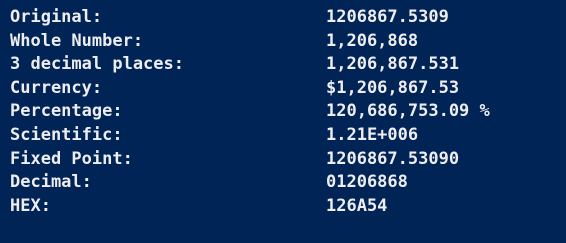  What do you see at coordinates (51, 182) in the screenshot?
I see `row-label: Decimal:` at bounding box center [51, 182].